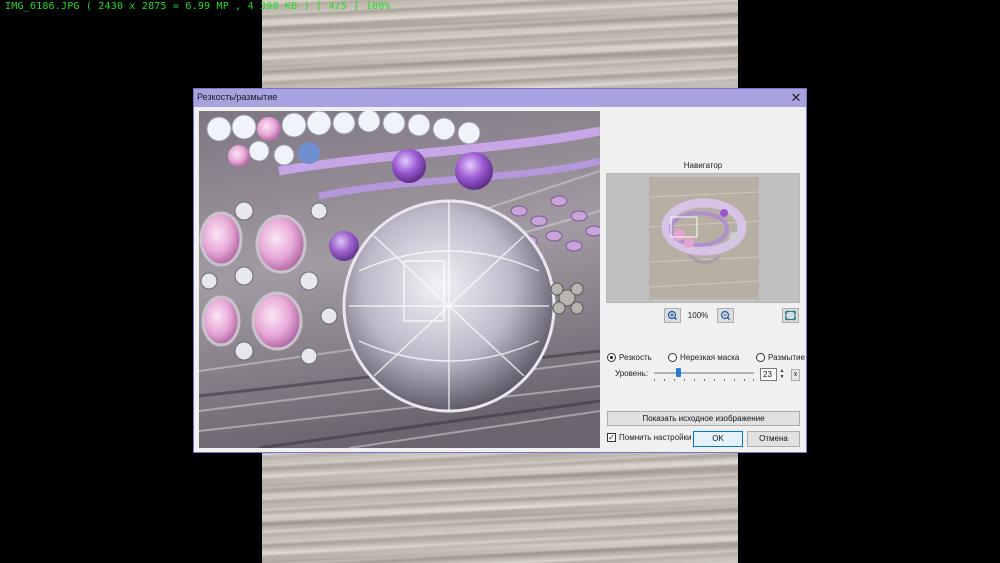 The image size is (1000, 563). I want to click on checkbox-indicator: ✓, so click(611, 437).